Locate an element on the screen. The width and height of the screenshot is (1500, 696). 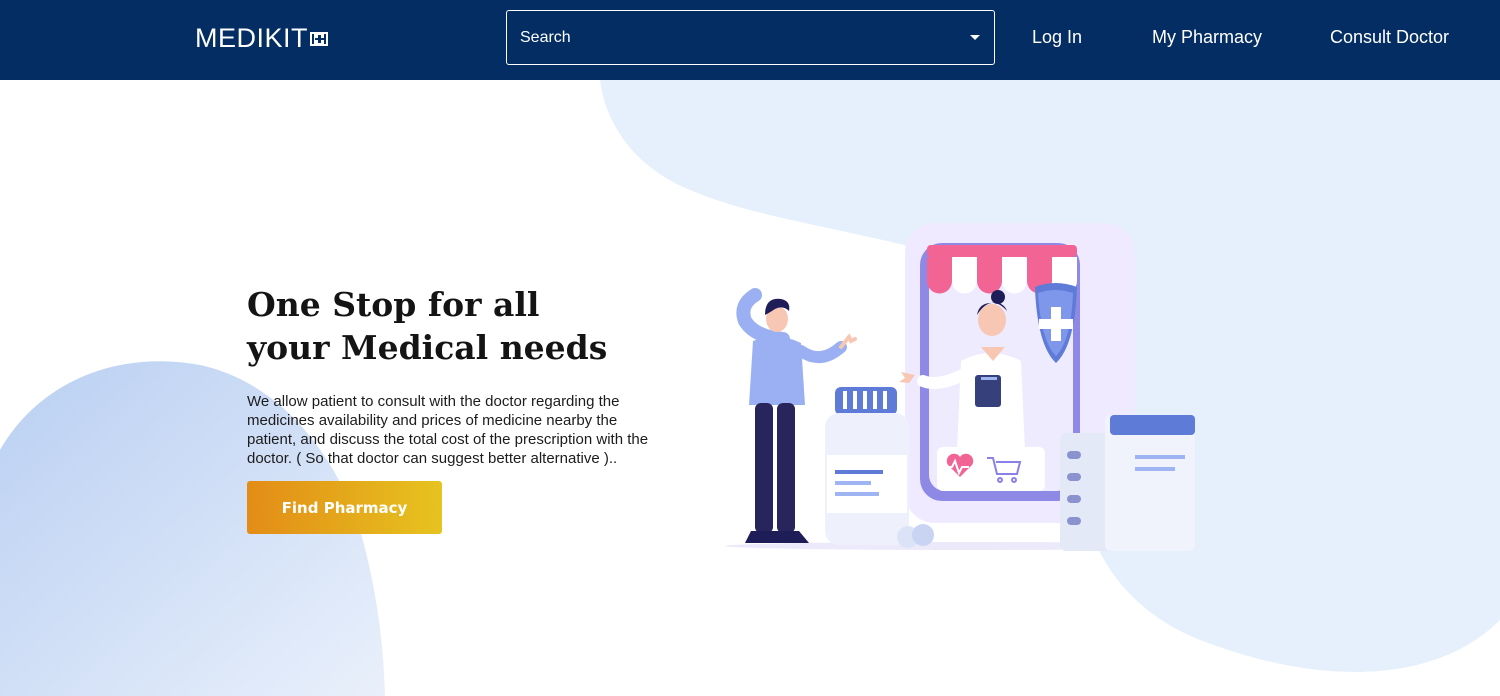
nav-my-pharmacy-link: My Pharmacy is located at coordinates (1207, 37).